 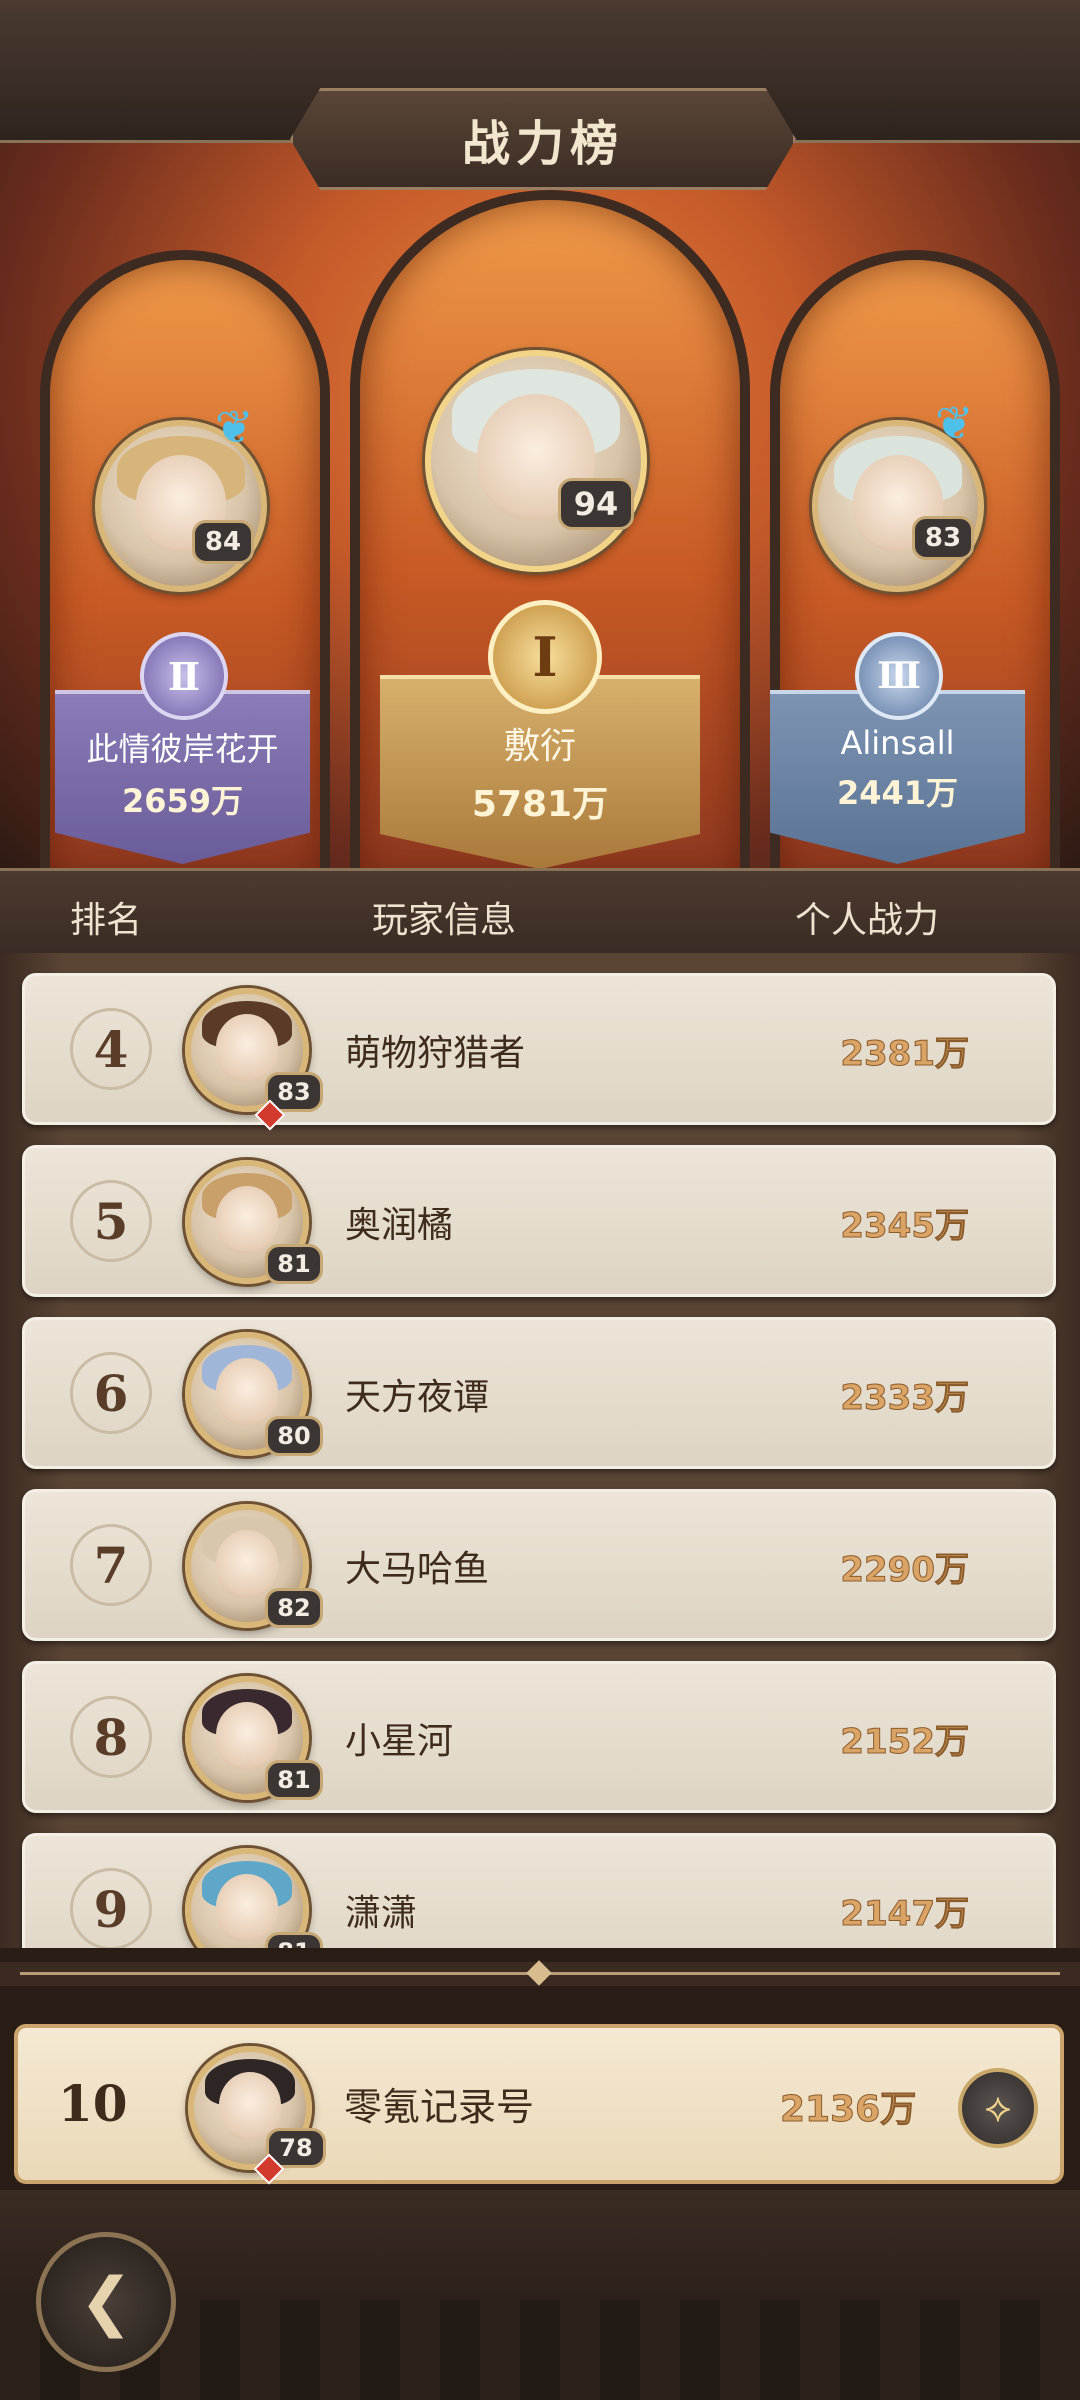 I want to click on podium-power-2: 2659万, so click(x=182, y=801).